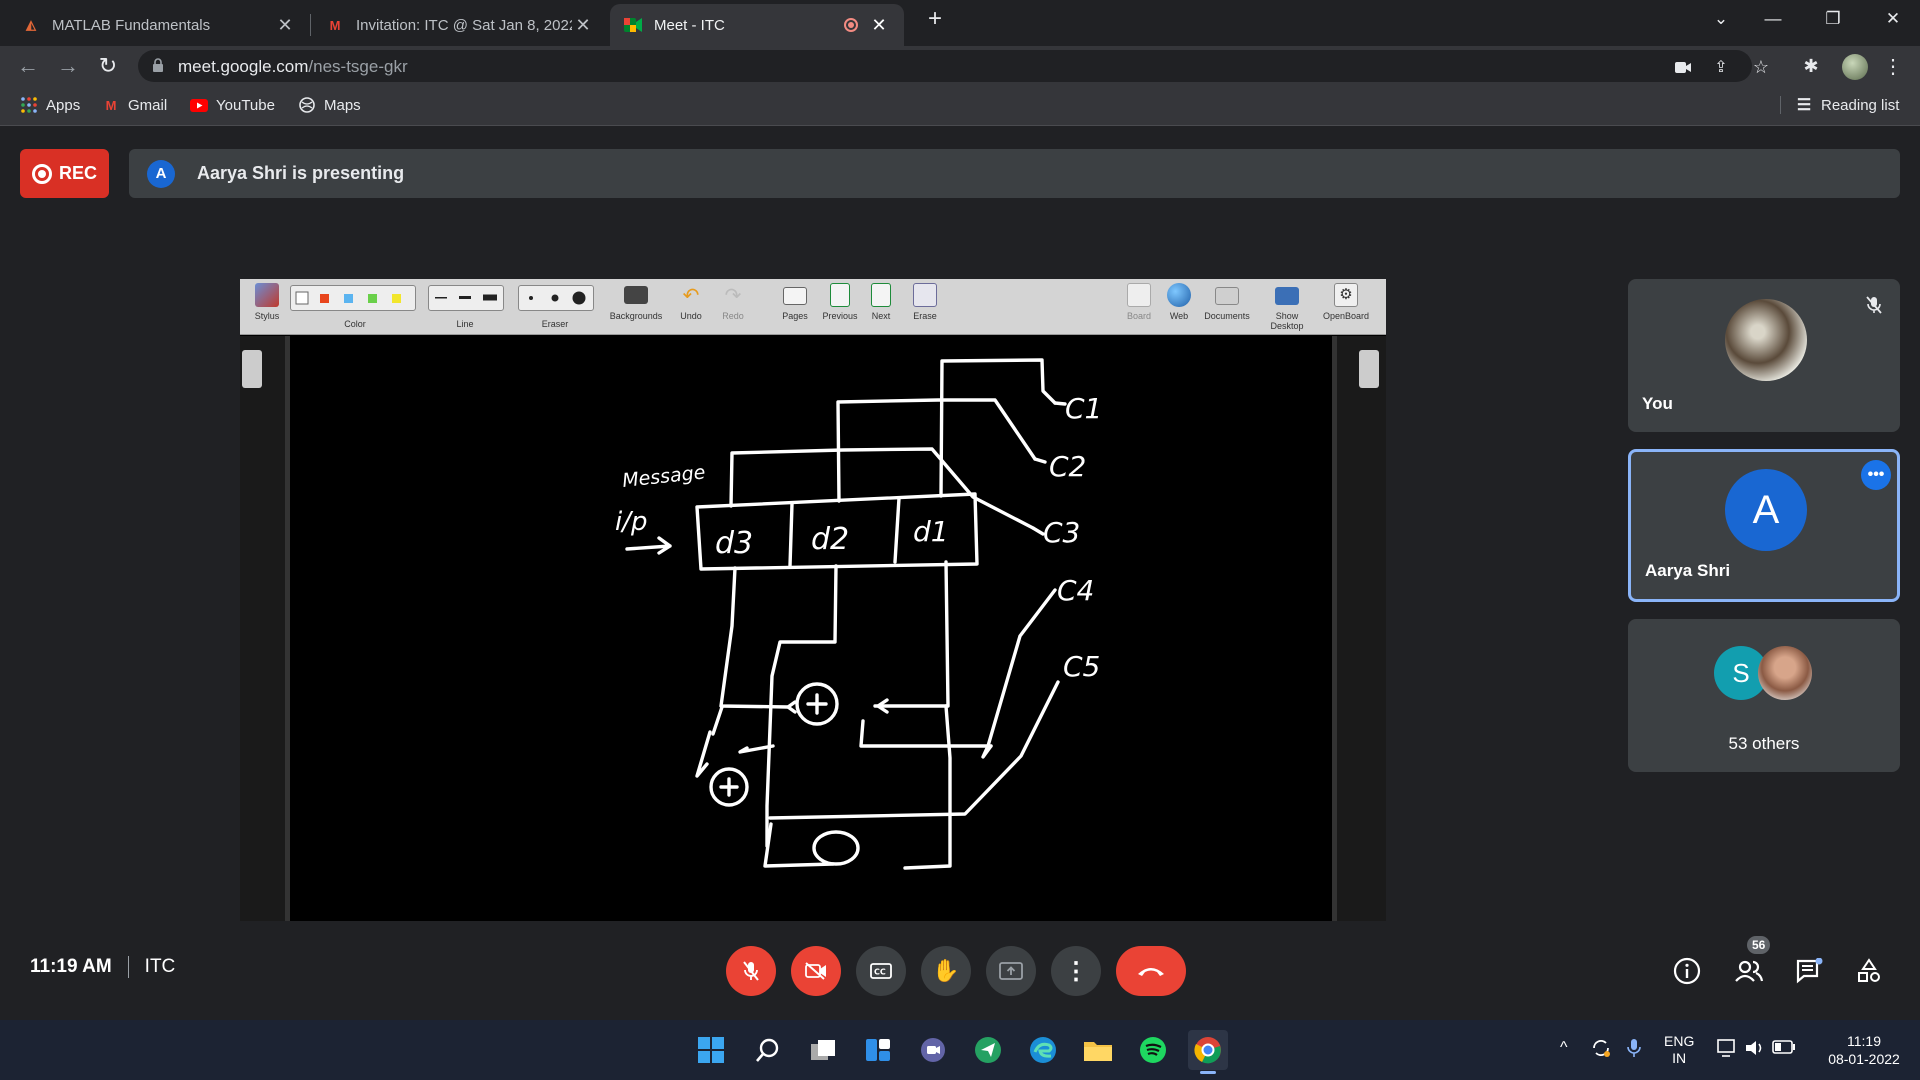 The width and height of the screenshot is (1920, 1080). Describe the element at coordinates (1067, 466) in the screenshot. I see `output-c2: C2` at that location.